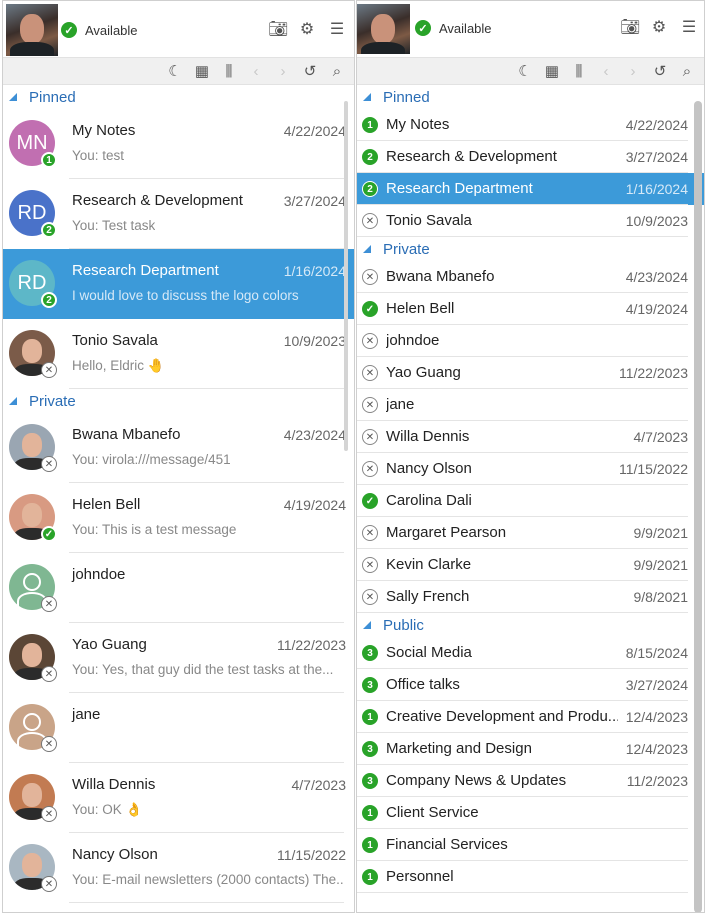 The height and width of the screenshot is (916, 710). Describe the element at coordinates (530, 277) in the screenshot. I see `conversation-row: ✕ Bwana Mbanefo 4/23/2024` at that location.